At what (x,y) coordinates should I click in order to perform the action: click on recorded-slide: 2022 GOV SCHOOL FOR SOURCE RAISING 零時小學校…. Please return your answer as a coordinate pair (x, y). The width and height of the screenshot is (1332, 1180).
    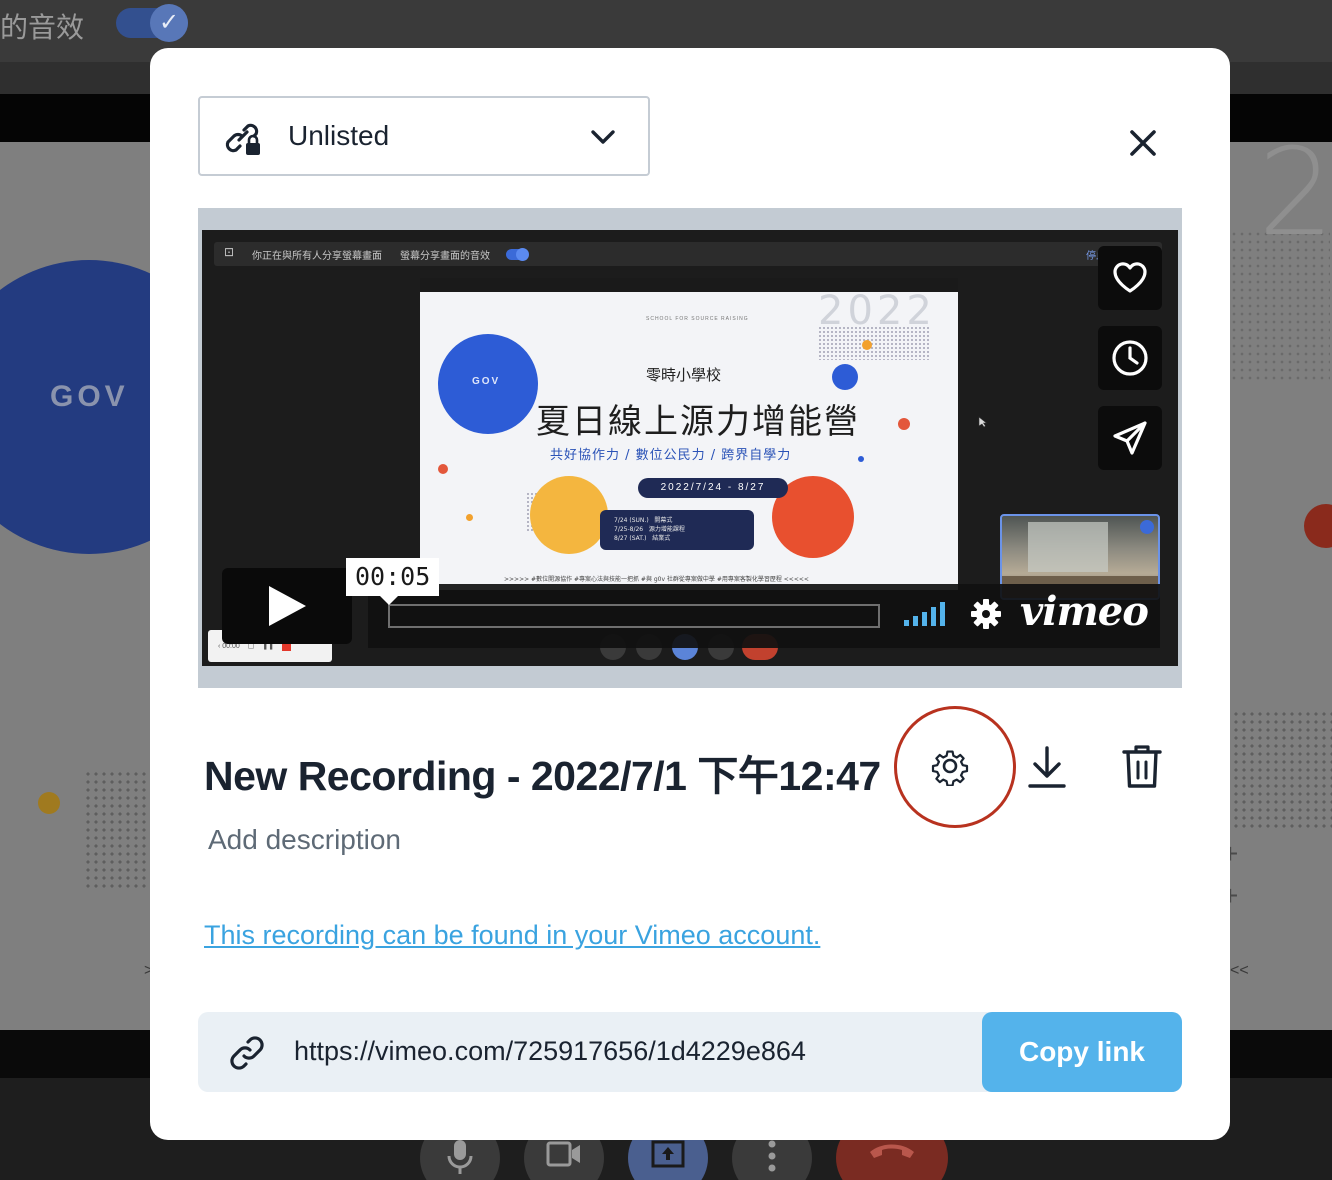
    Looking at the image, I should click on (689, 434).